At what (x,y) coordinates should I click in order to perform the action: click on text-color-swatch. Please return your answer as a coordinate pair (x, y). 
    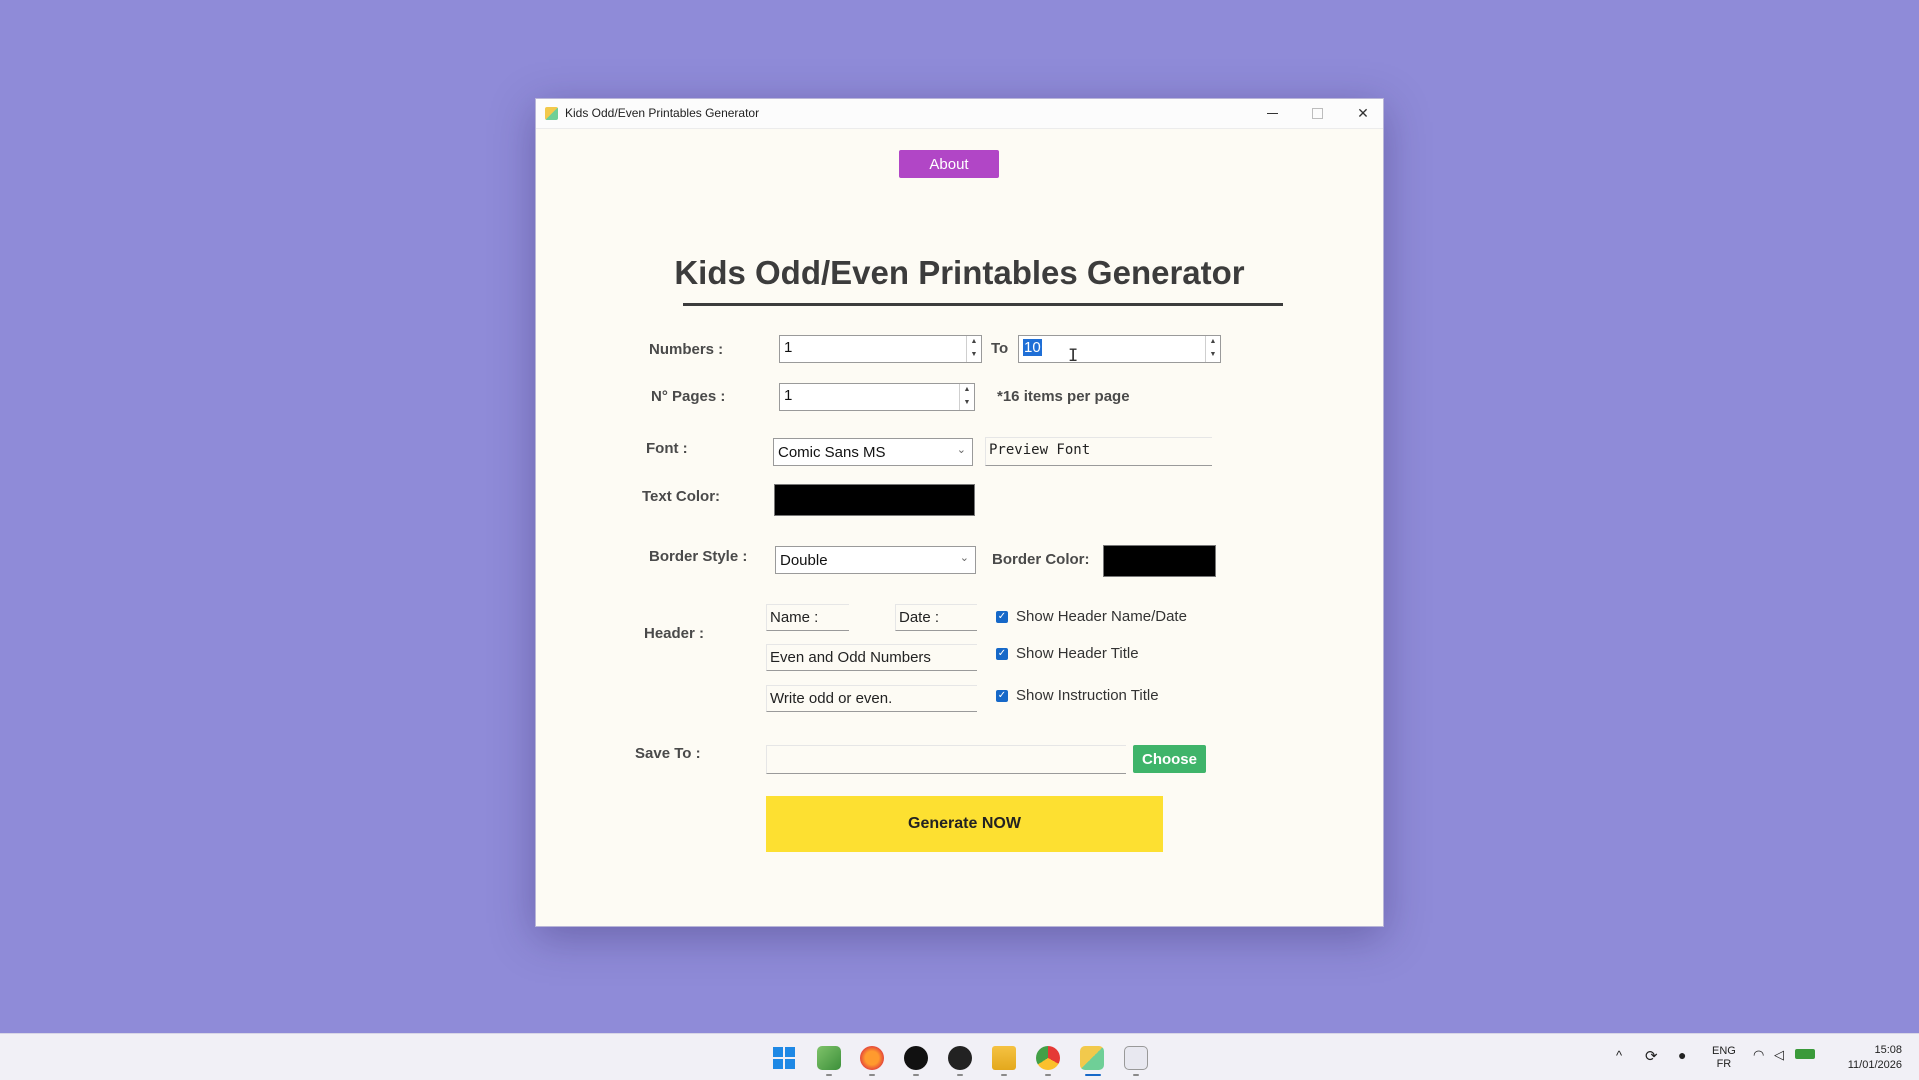
    Looking at the image, I should click on (874, 500).